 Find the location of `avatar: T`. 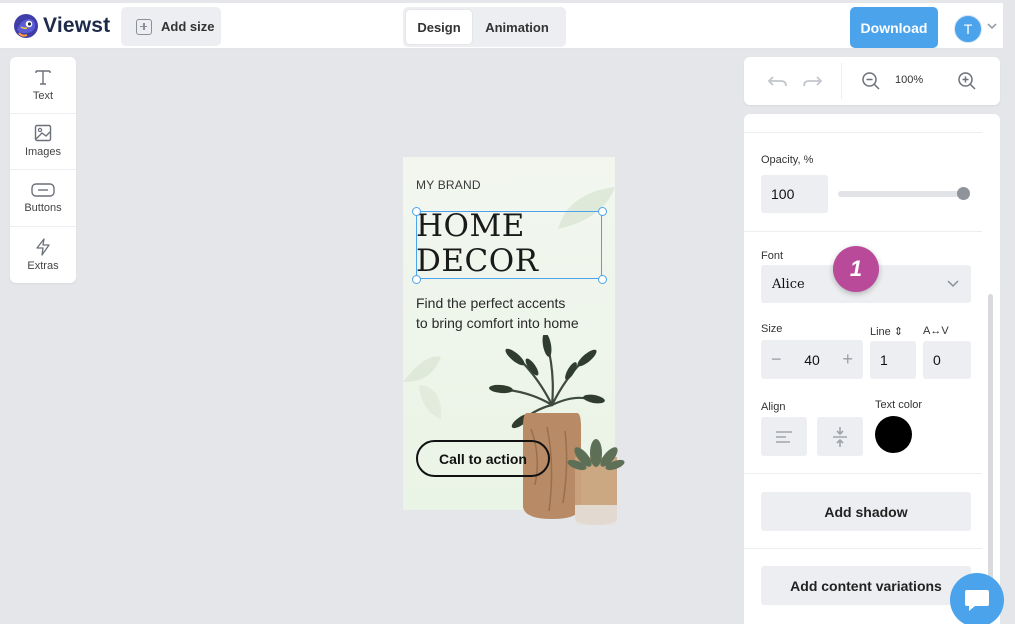

avatar: T is located at coordinates (968, 29).